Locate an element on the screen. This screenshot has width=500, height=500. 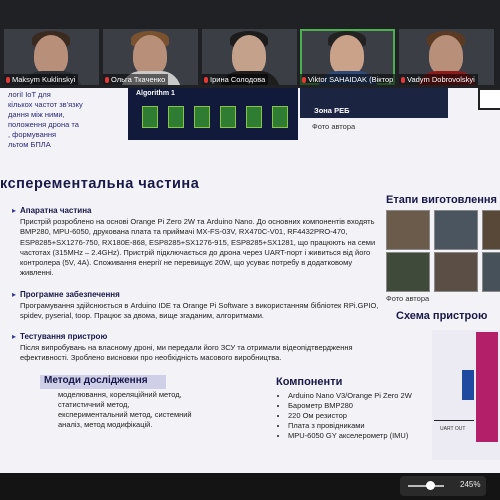
software-title: Програмне забезпечення is located at coordinates (70, 294).